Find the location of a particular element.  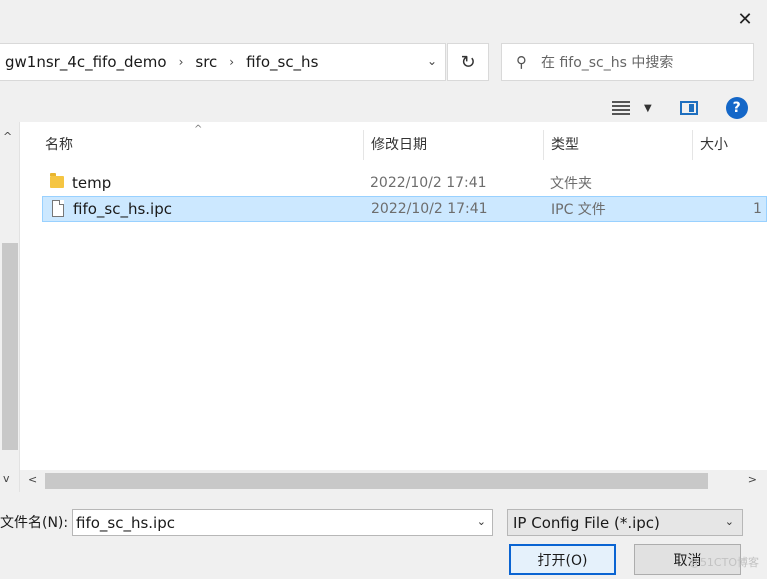

scroll-down-icon: v is located at coordinates (6, 478).